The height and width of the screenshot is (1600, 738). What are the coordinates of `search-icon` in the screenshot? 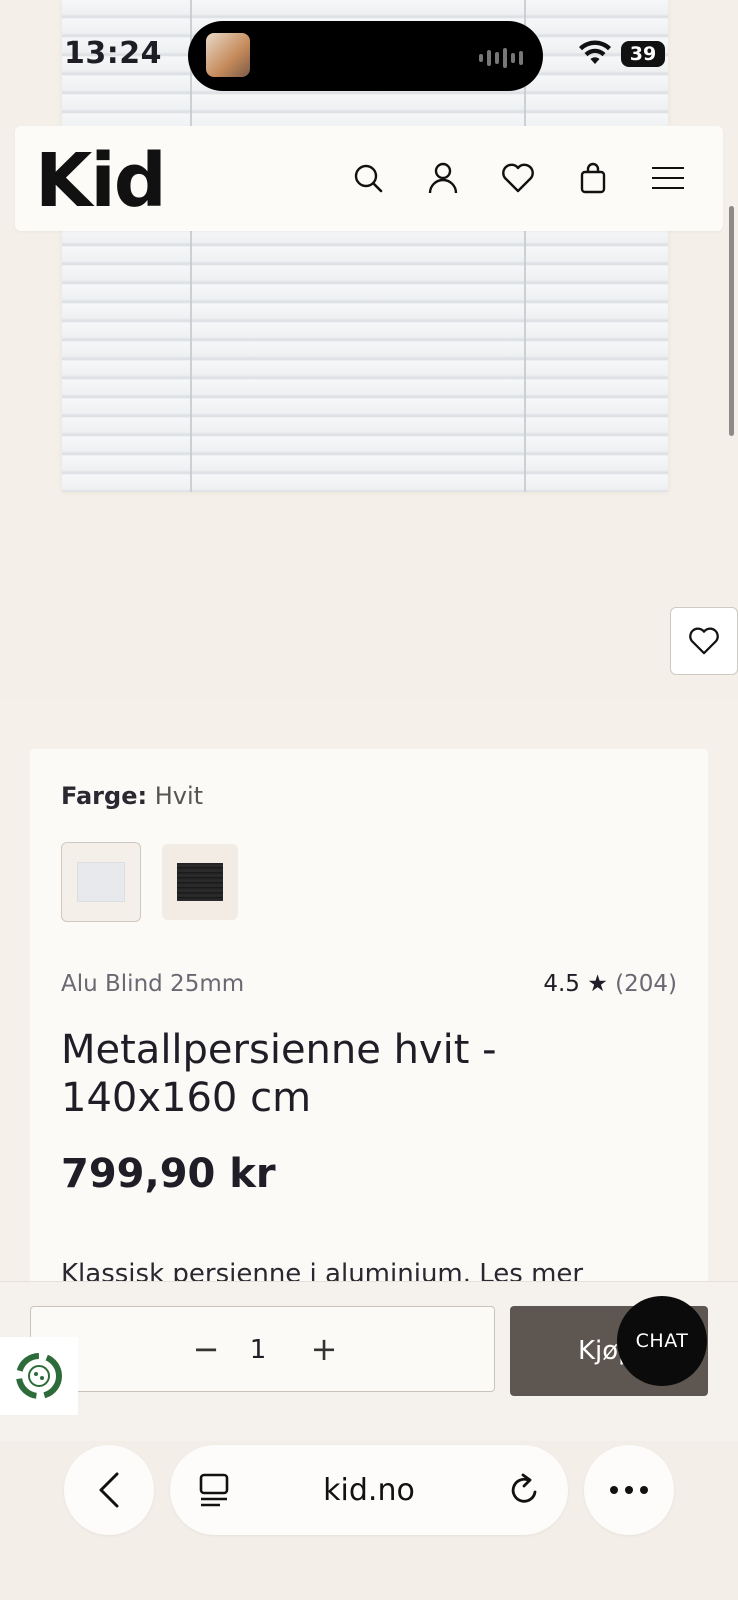 It's located at (368, 178).